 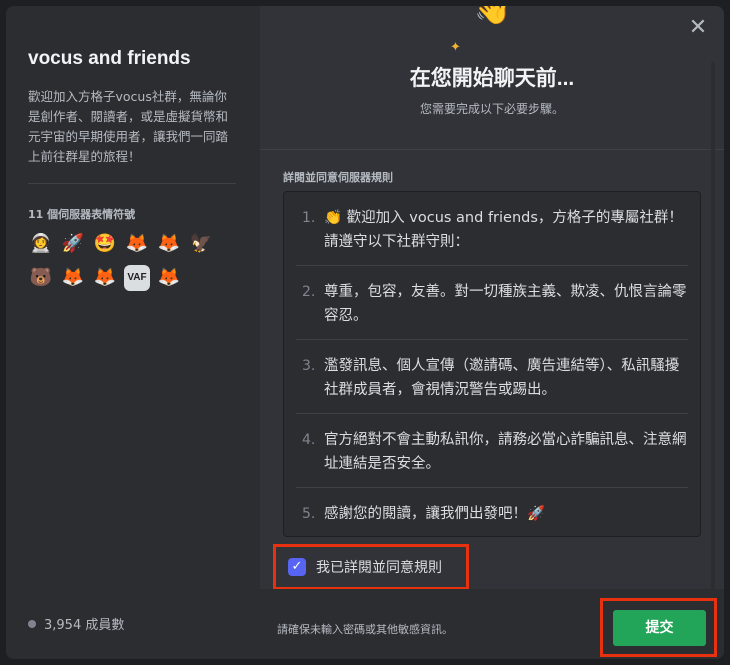 I want to click on member-count: 3,954 成員數, so click(x=76, y=623).